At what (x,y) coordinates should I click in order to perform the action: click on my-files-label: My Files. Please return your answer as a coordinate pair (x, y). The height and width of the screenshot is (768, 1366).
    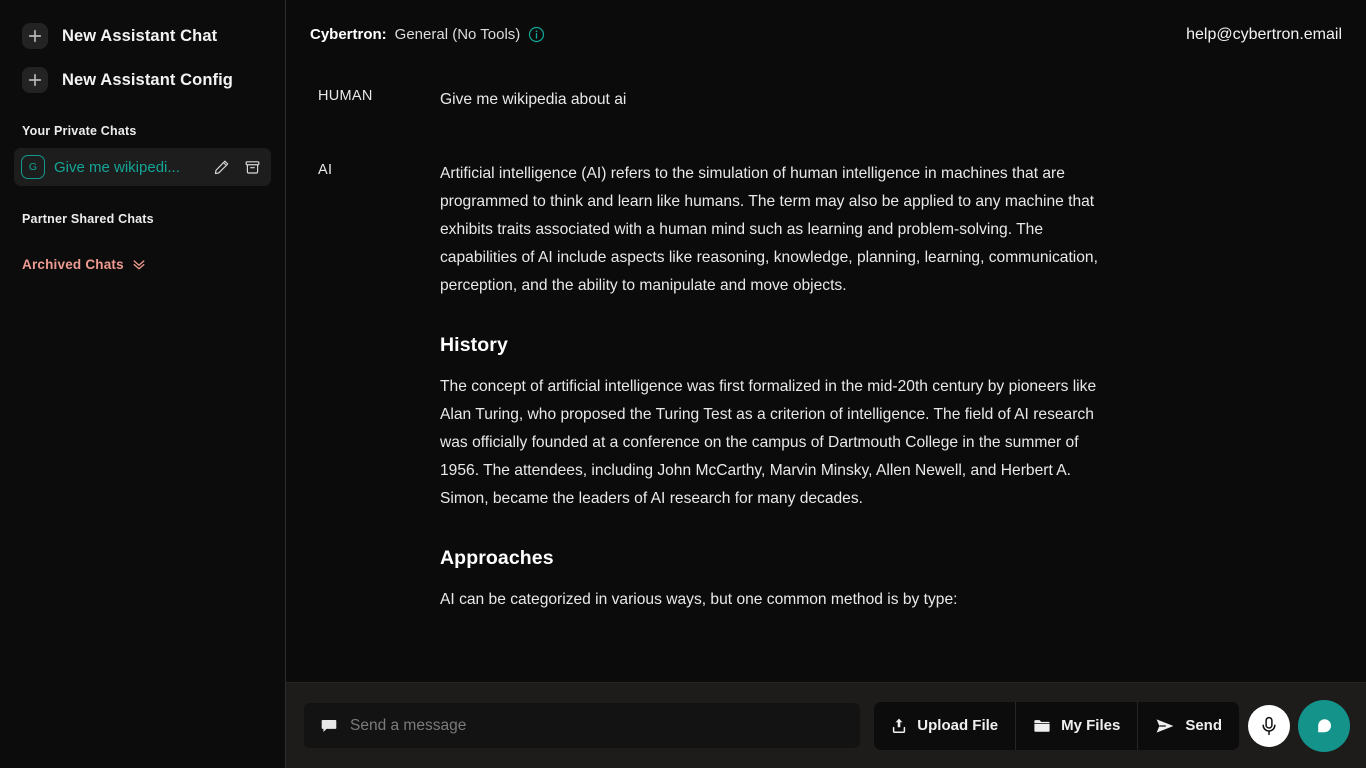
    Looking at the image, I should click on (1091, 725).